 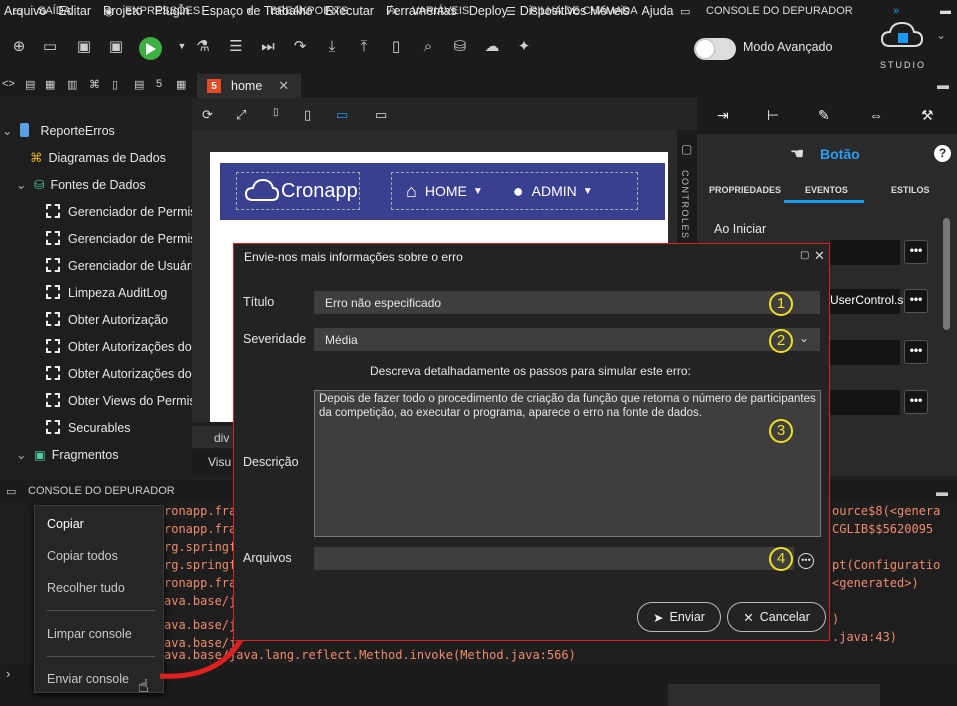 What do you see at coordinates (119, 400) in the screenshot?
I see `tree-item-datasource: Obter Views do Permis` at bounding box center [119, 400].